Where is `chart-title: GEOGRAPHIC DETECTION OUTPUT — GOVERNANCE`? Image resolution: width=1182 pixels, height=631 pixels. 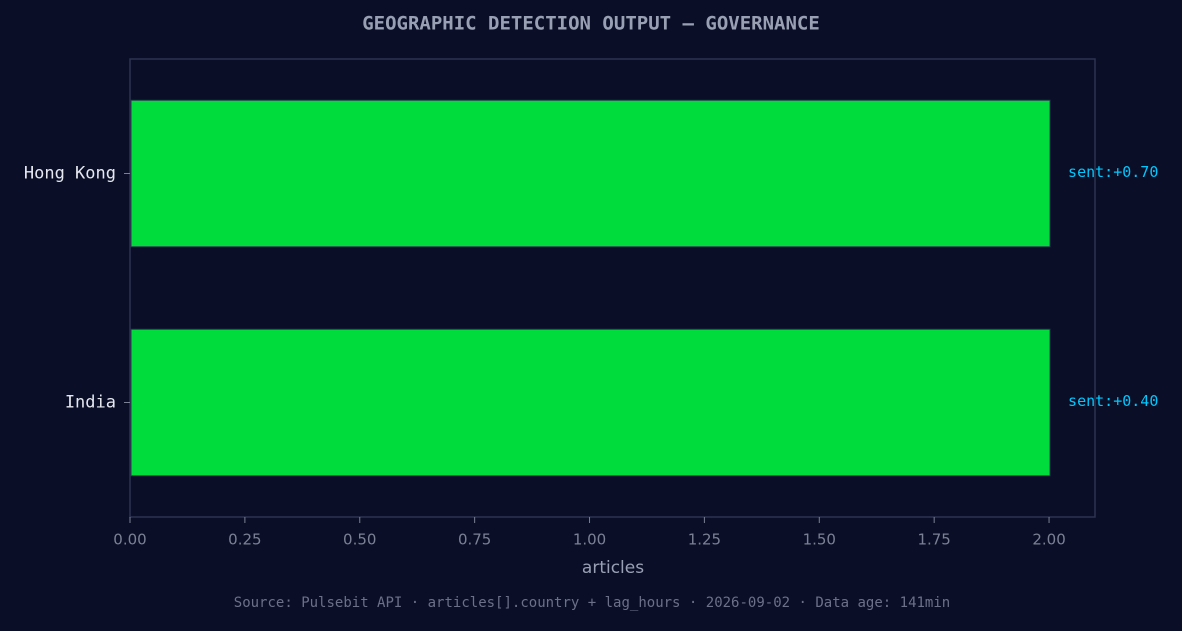
chart-title: GEOGRAPHIC DETECTION OUTPUT — GOVERNANCE is located at coordinates (591, 24).